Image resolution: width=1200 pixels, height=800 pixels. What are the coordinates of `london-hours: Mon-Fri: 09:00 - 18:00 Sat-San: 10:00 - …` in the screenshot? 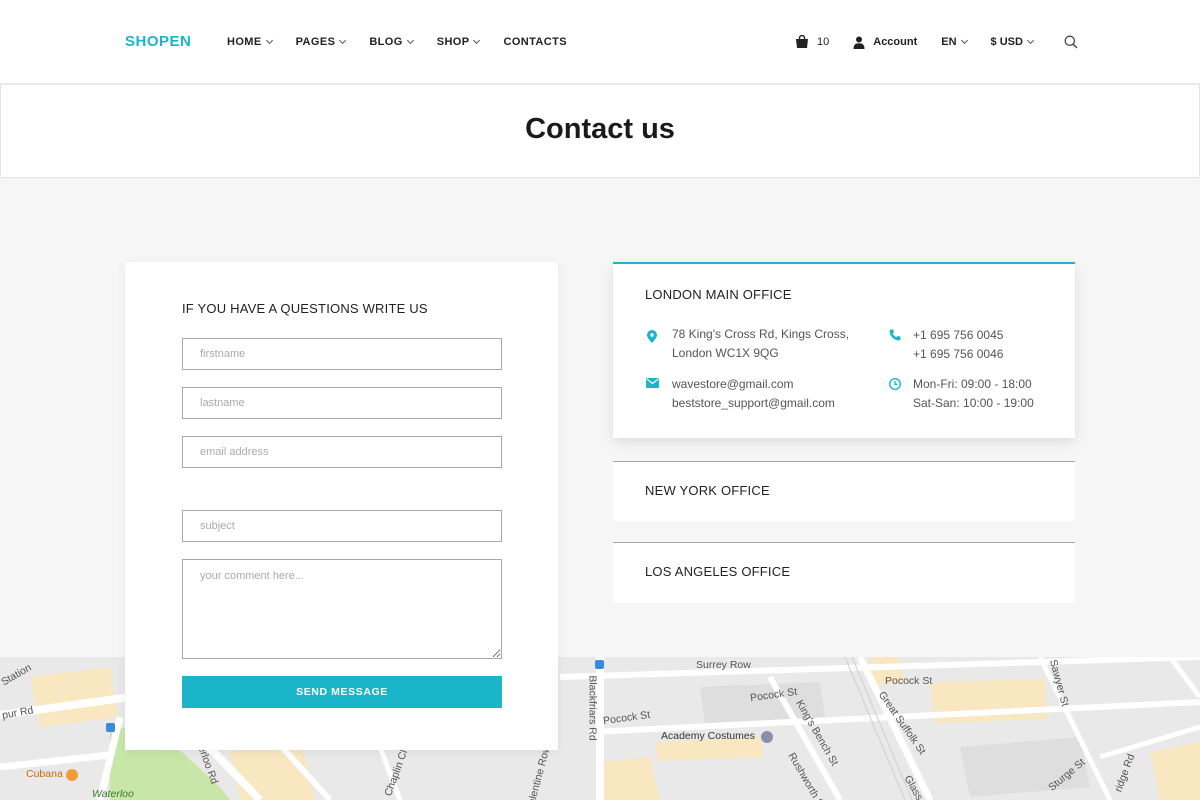 It's located at (973, 393).